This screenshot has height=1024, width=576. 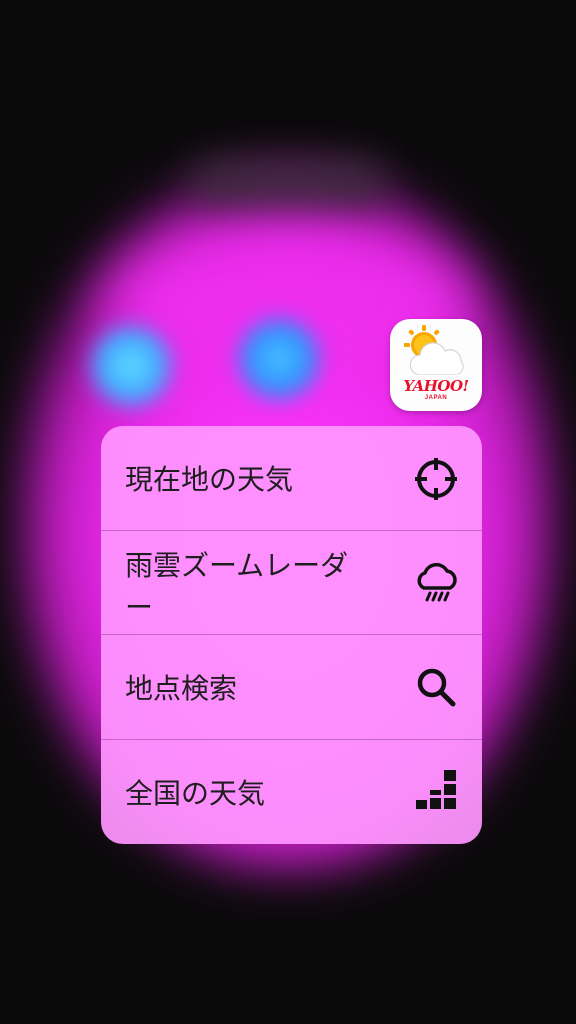 What do you see at coordinates (209, 479) in the screenshot?
I see `quick-action-label: 現在地の天気` at bounding box center [209, 479].